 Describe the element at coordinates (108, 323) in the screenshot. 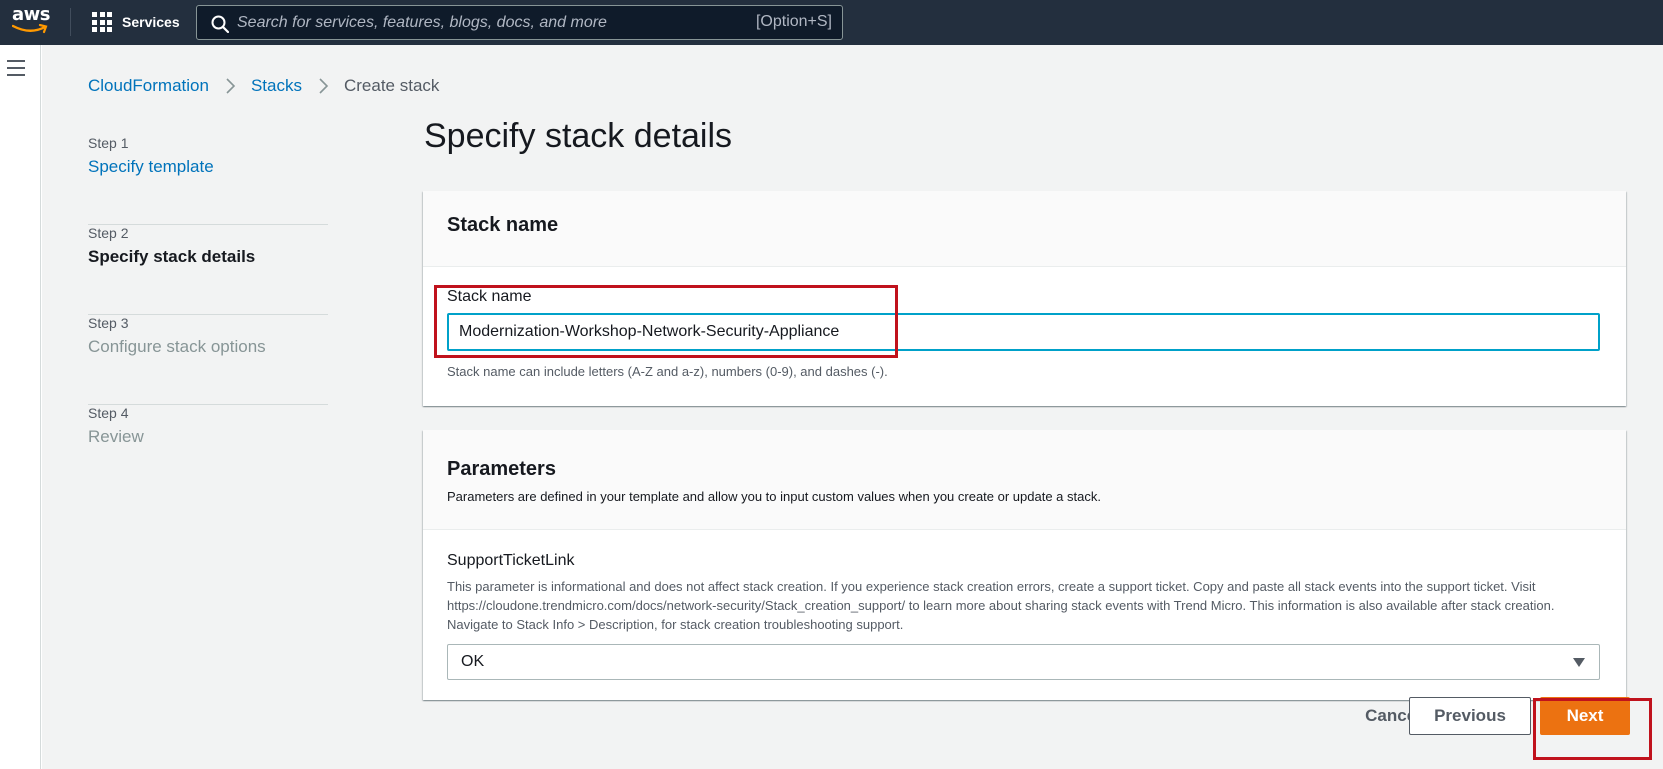

I see `step-number: Step 3` at that location.